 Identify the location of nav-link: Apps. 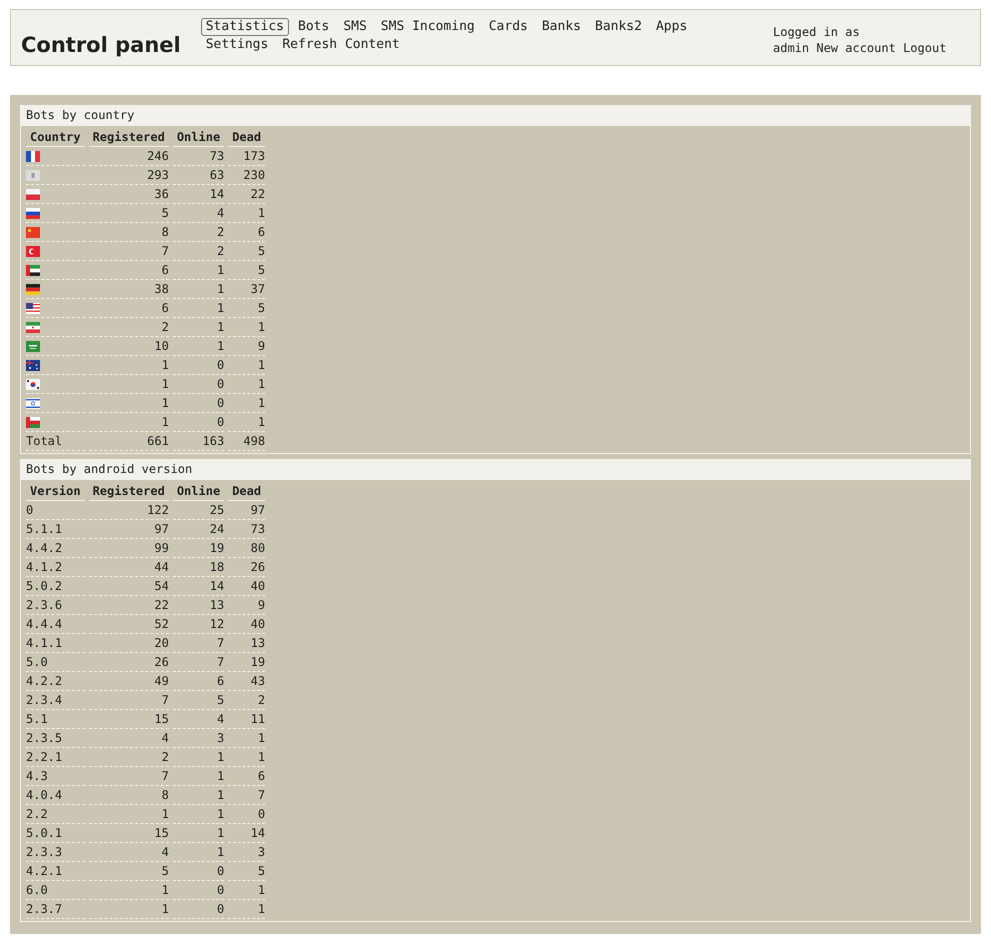
(671, 27).